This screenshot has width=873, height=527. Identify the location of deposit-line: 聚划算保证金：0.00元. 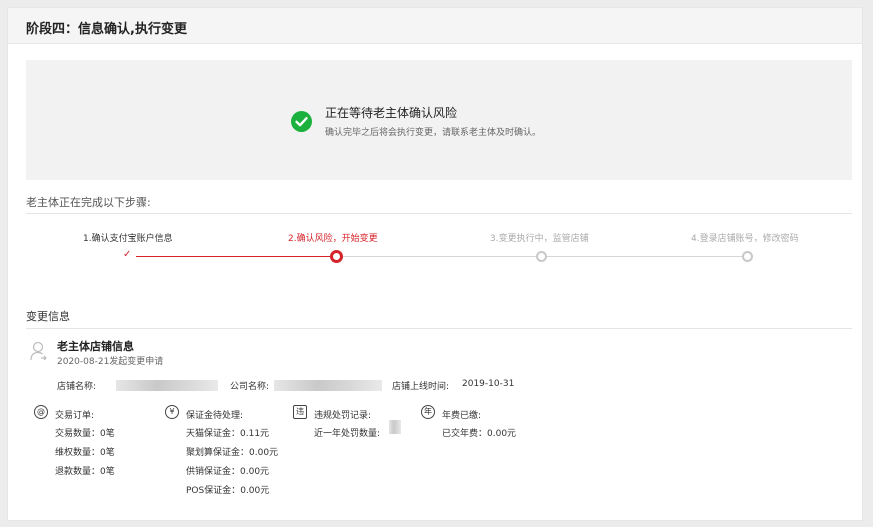
(232, 453).